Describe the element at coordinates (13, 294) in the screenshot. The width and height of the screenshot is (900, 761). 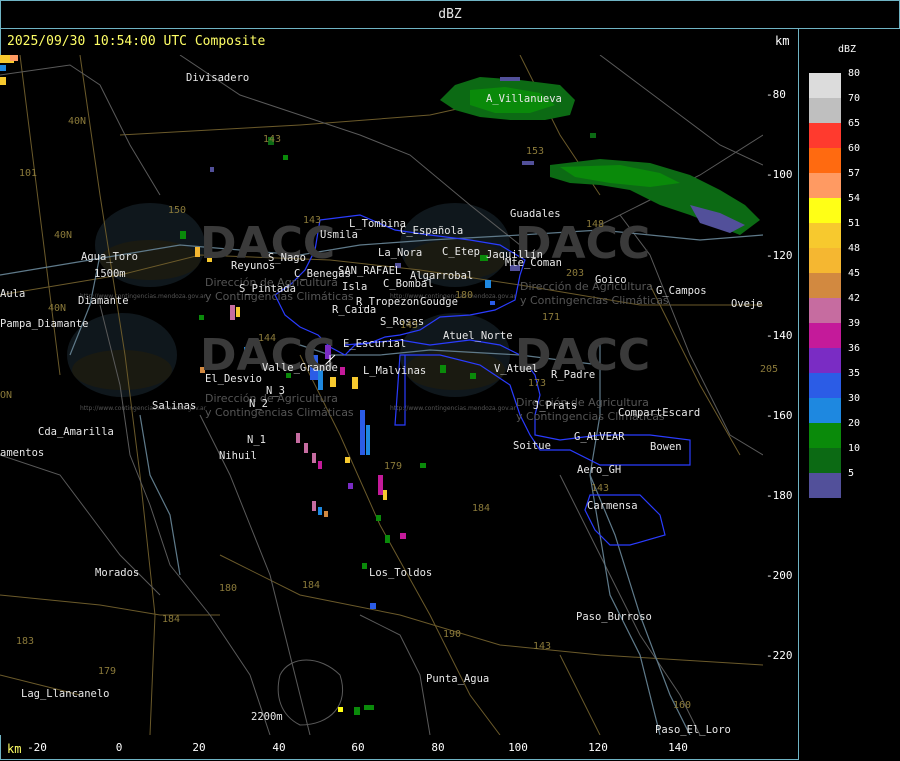
I see `place-label: Aula` at that location.